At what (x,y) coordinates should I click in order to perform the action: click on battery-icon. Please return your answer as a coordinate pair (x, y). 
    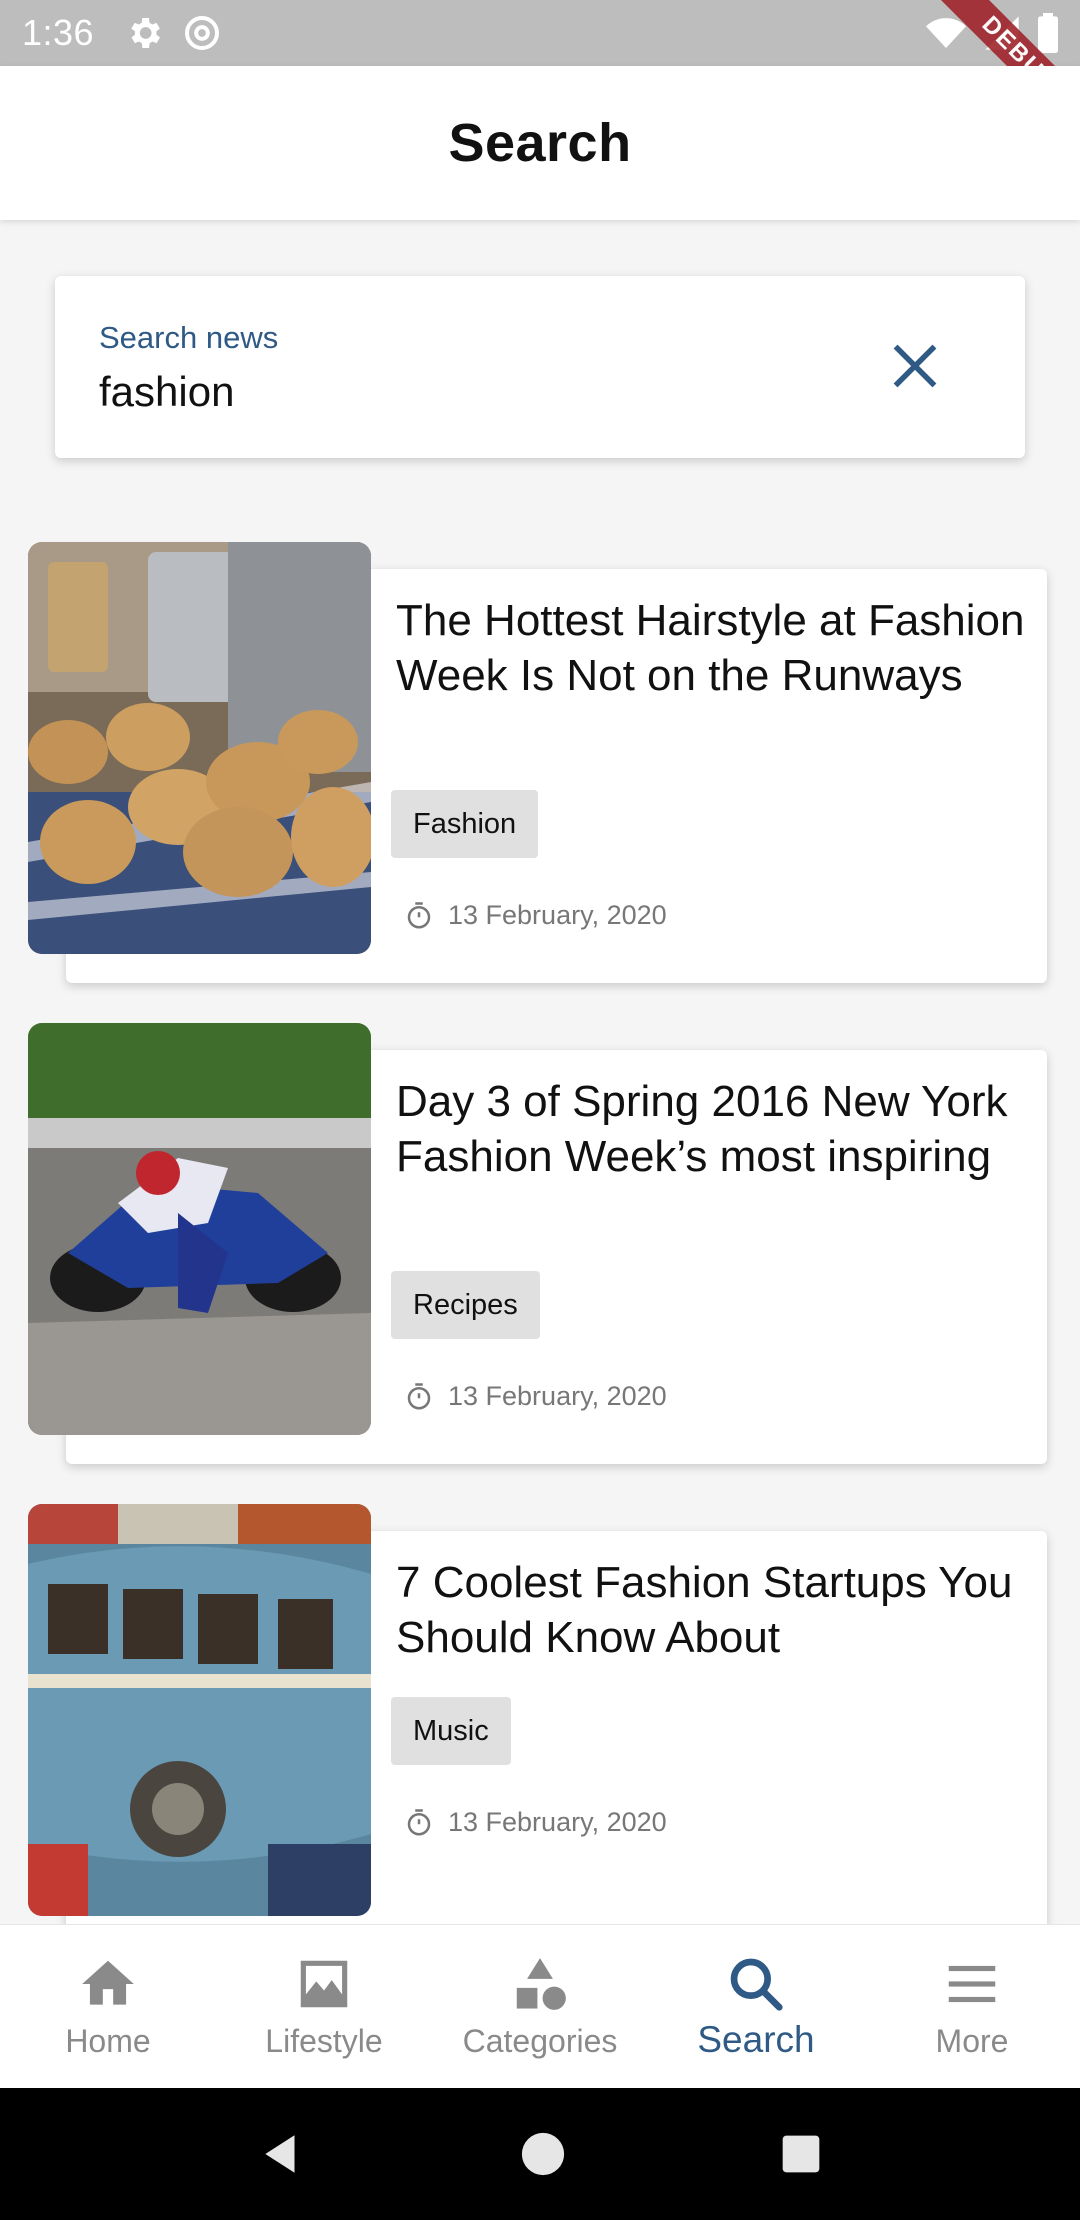
    Looking at the image, I should click on (1048, 33).